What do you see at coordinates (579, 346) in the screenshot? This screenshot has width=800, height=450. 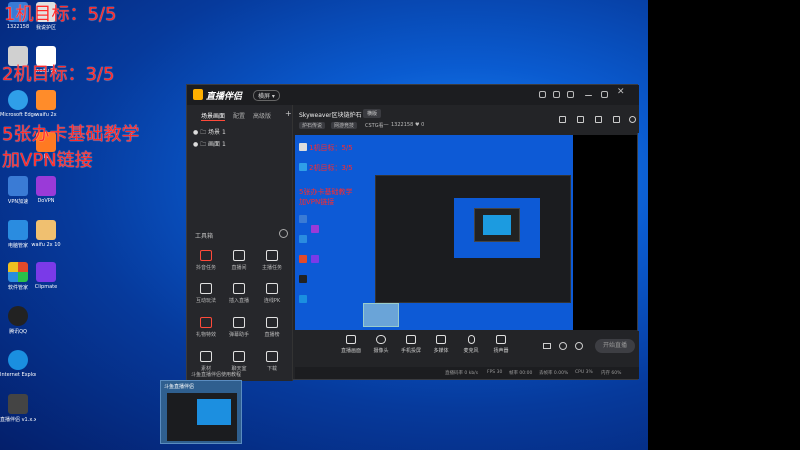 I see `settings-gear-icon` at bounding box center [579, 346].